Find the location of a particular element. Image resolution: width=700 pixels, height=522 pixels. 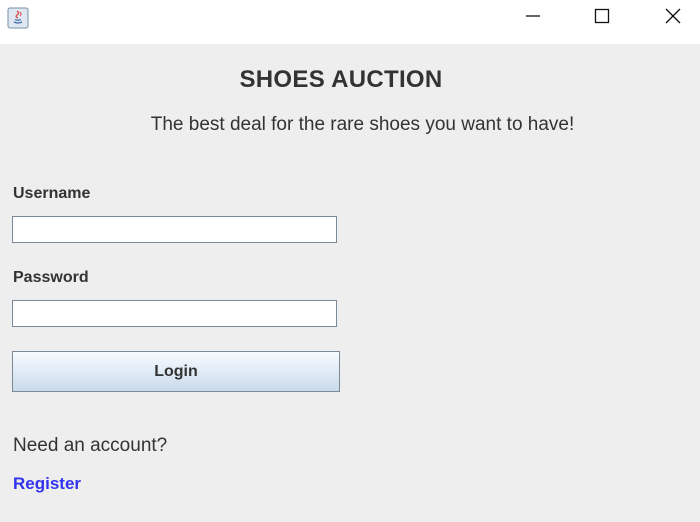

page-title: SHOES AUCTION is located at coordinates (341, 79).